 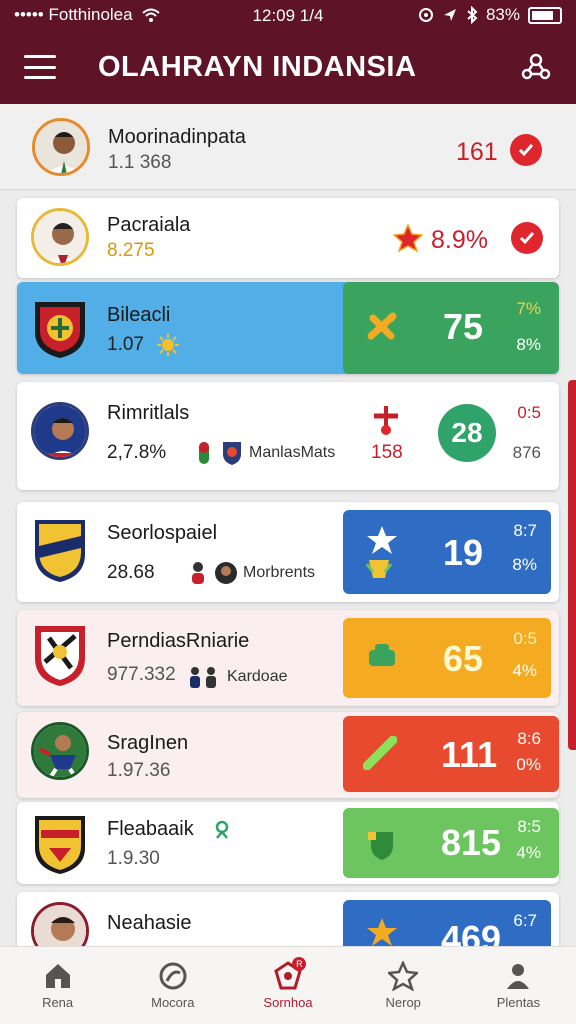 I want to click on status-bar: ••••• Fotthinolea 12:09 1/4 83%, so click(x=288, y=15).